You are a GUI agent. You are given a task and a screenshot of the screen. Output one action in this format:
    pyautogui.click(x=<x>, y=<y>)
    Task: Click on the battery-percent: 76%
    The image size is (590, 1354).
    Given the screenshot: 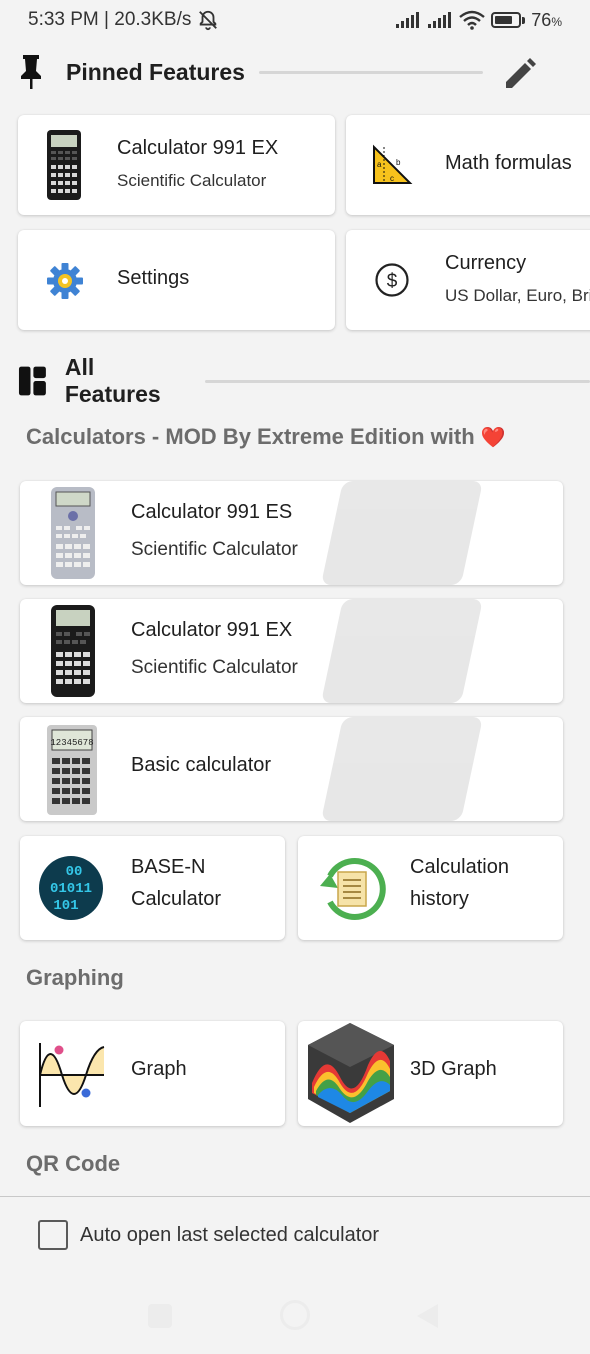 What is the action you would take?
    pyautogui.click(x=546, y=19)
    